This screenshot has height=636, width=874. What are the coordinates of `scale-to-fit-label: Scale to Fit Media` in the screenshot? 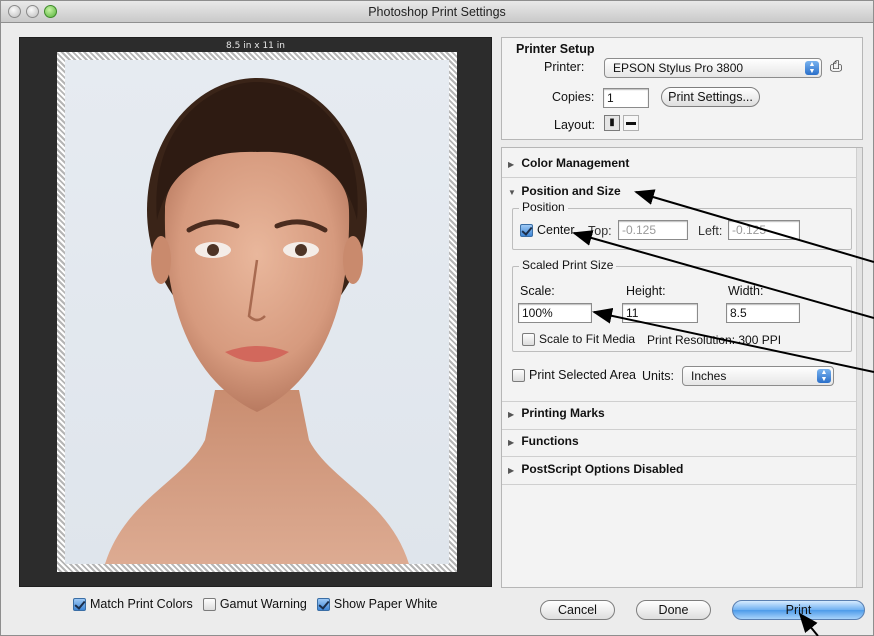 It's located at (587, 339).